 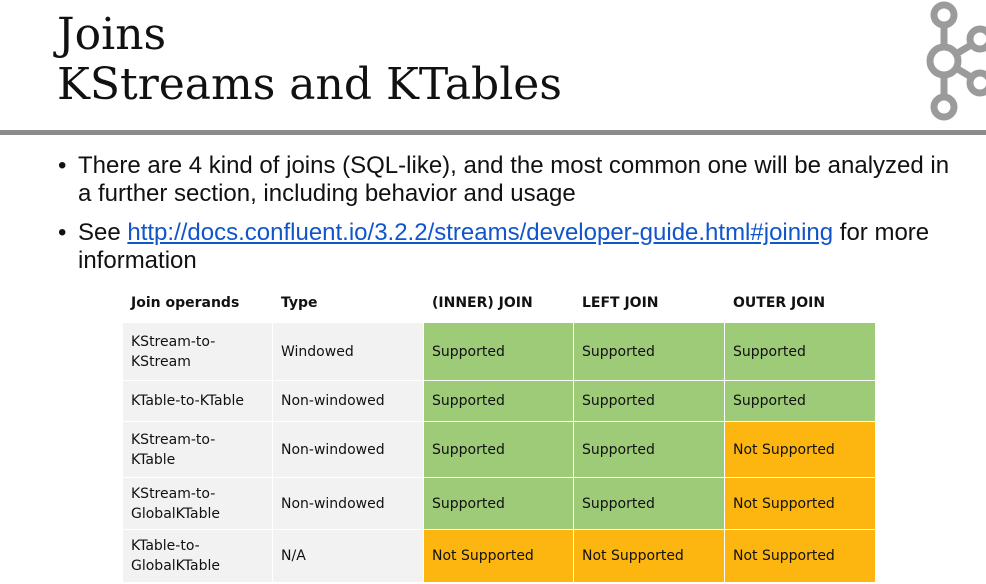 I want to click on cell-operands: KTable-to-KTable, so click(x=197, y=401).